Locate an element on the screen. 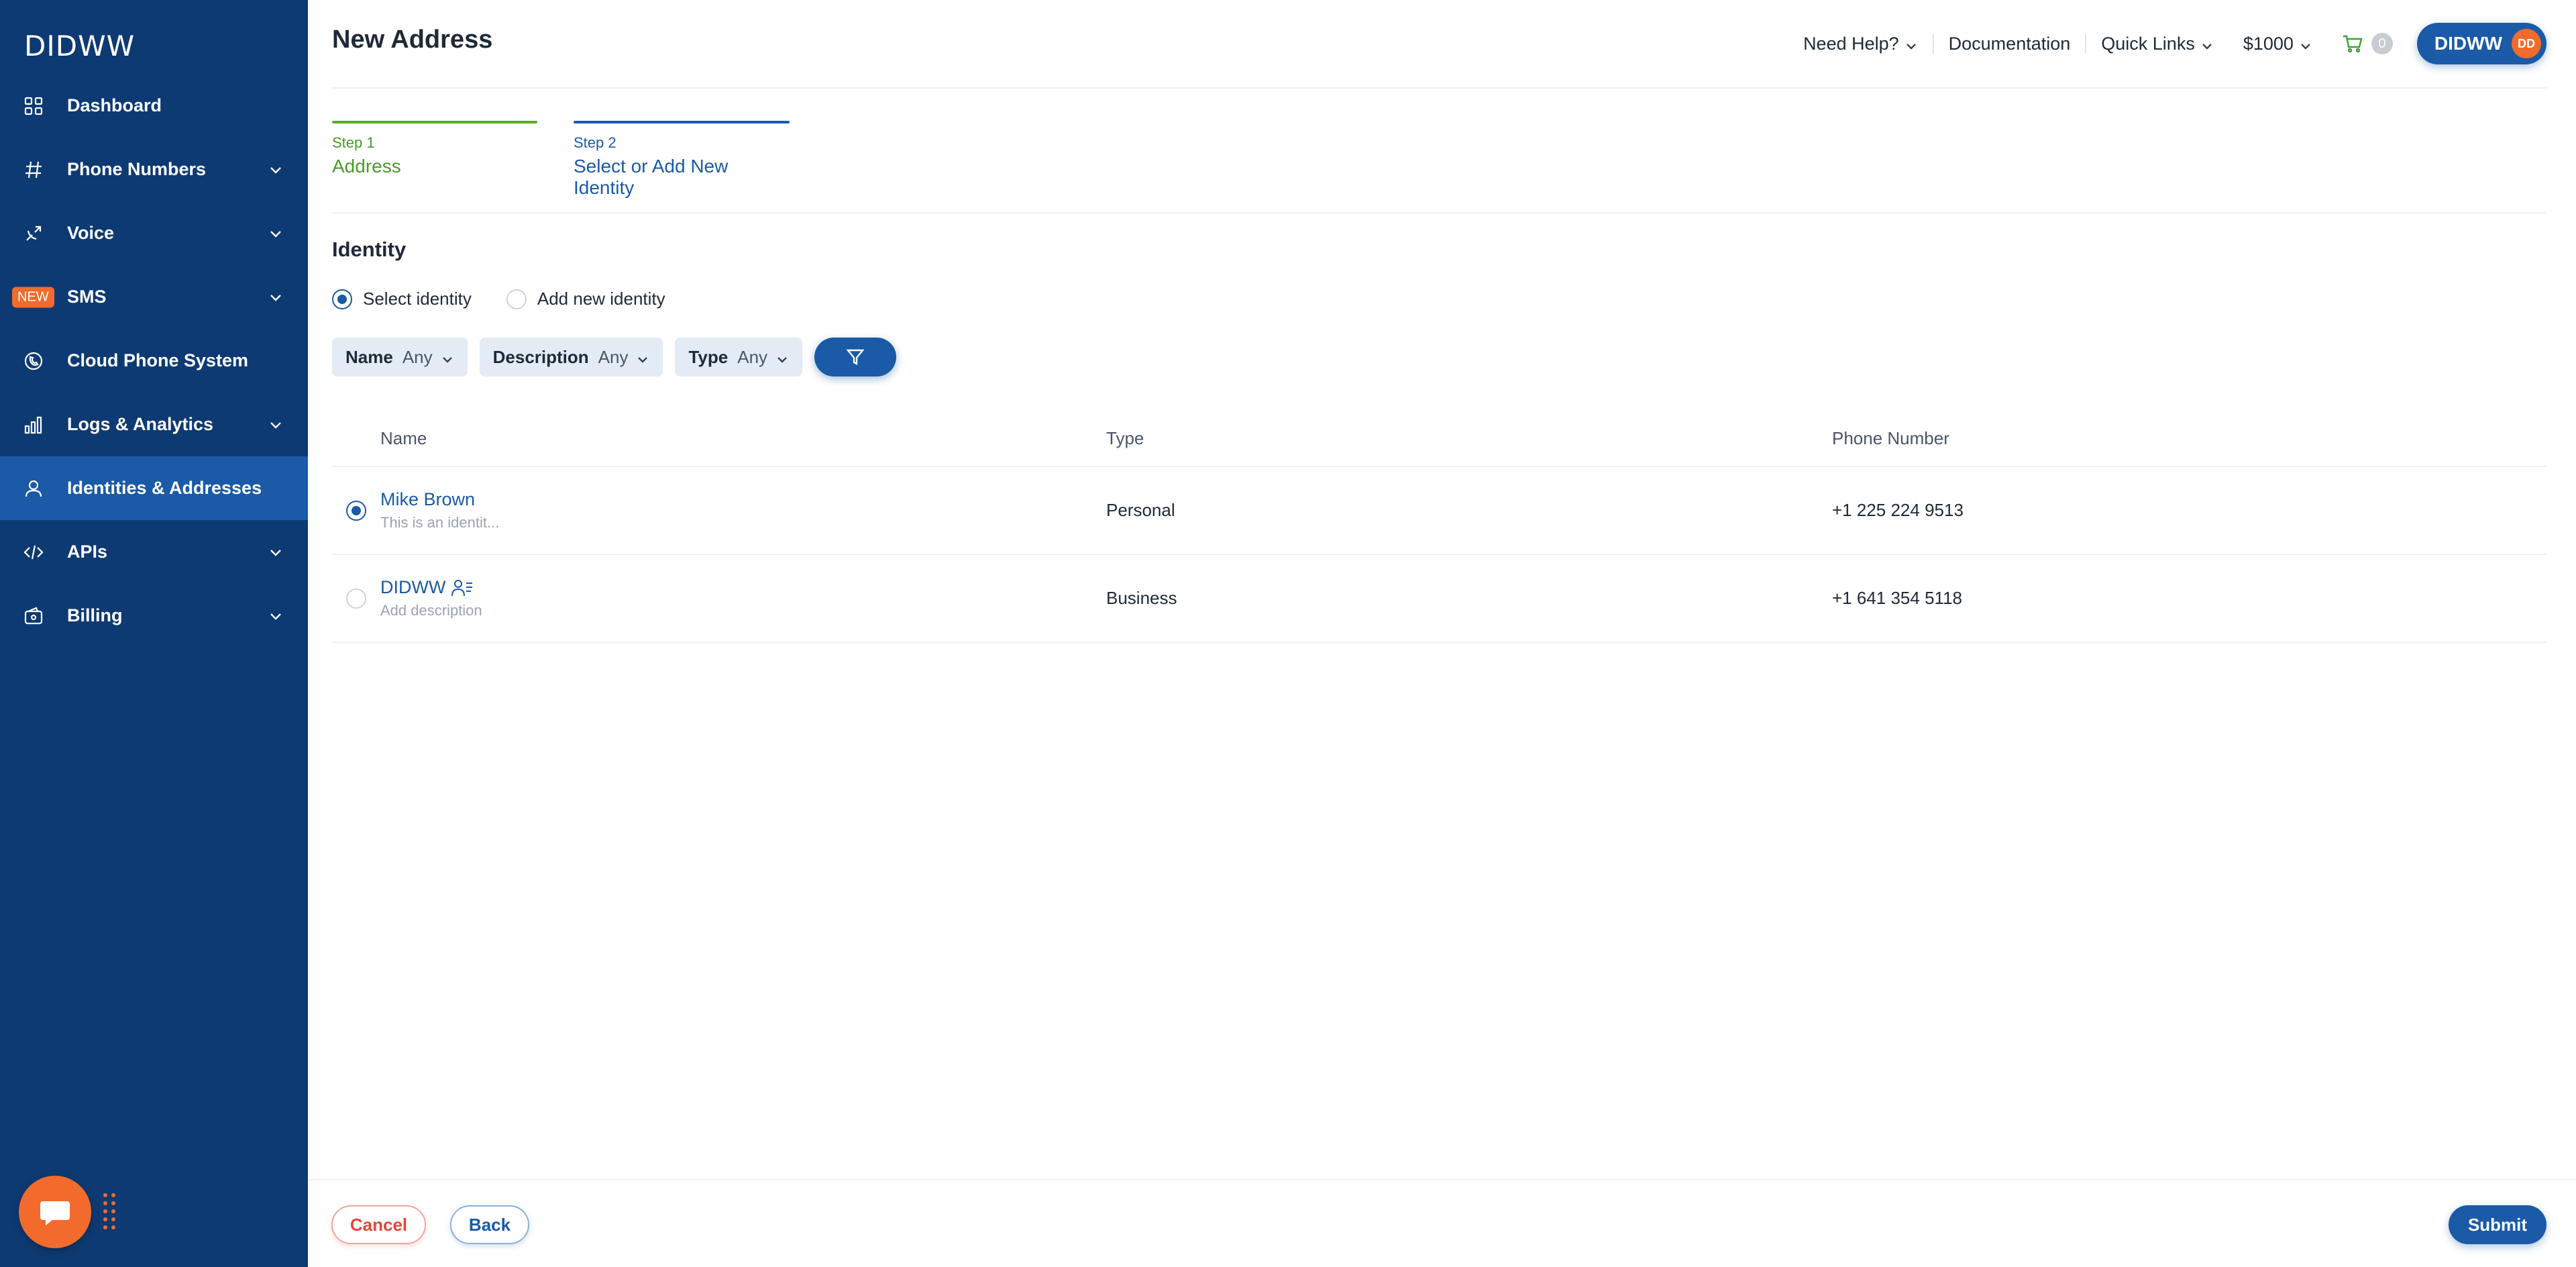 The image size is (2576, 1267). phone-forward-icon is located at coordinates (33, 233).